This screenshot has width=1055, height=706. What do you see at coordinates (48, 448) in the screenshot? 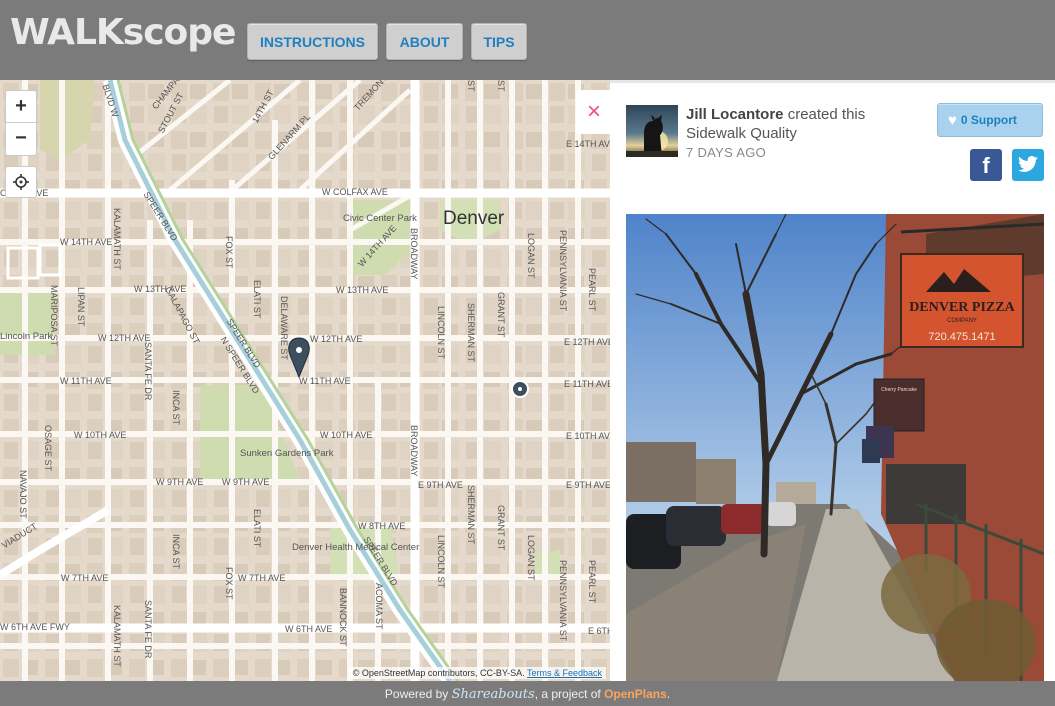
I see `street-label: OSAGE ST` at bounding box center [48, 448].